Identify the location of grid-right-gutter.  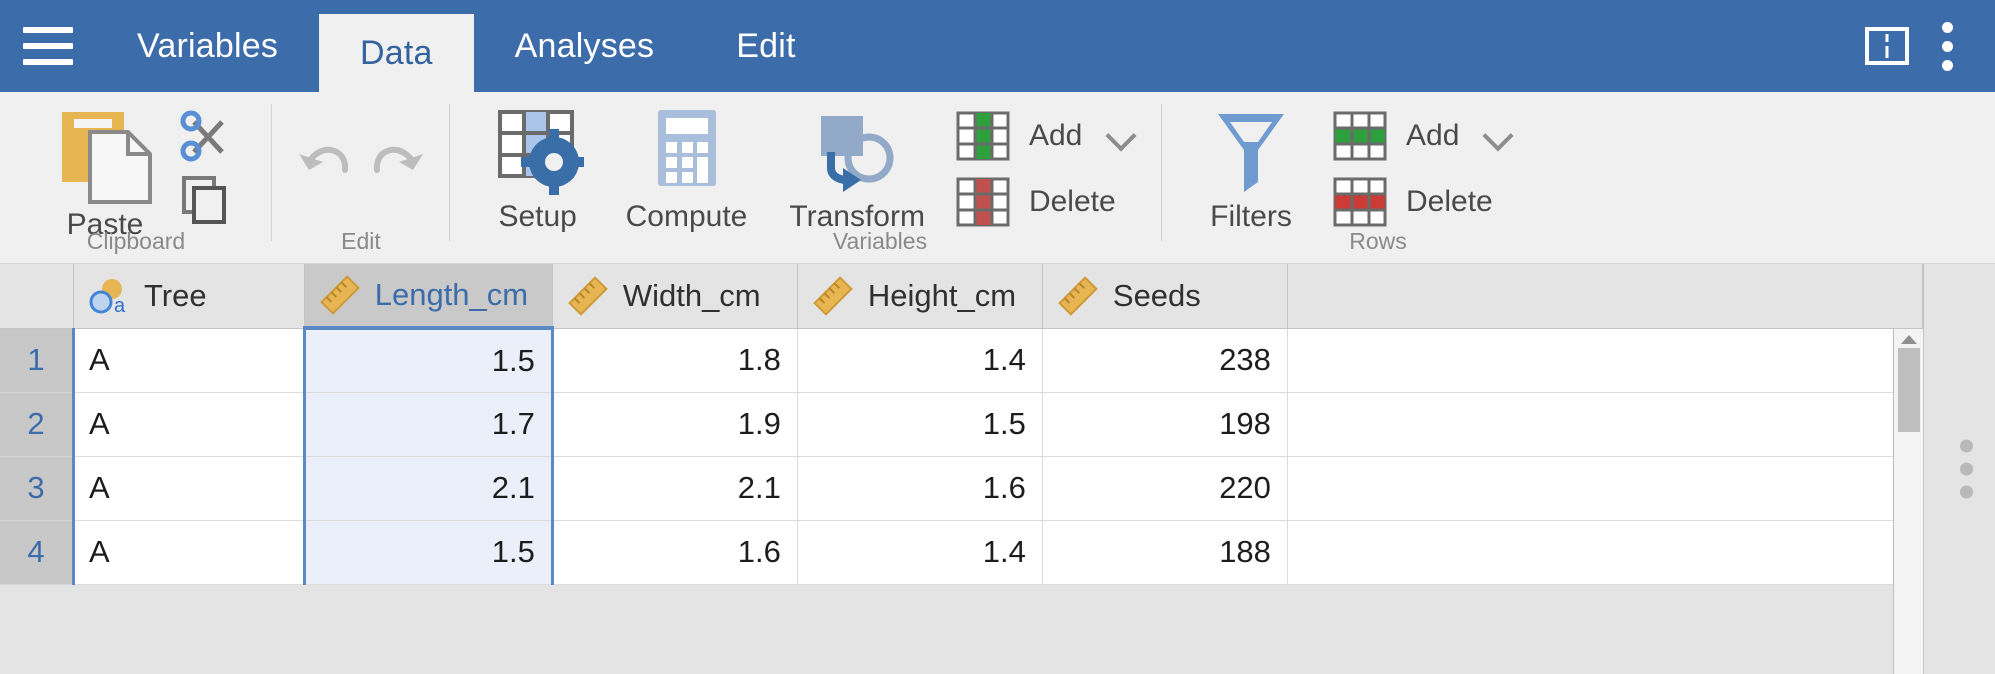
(1959, 469).